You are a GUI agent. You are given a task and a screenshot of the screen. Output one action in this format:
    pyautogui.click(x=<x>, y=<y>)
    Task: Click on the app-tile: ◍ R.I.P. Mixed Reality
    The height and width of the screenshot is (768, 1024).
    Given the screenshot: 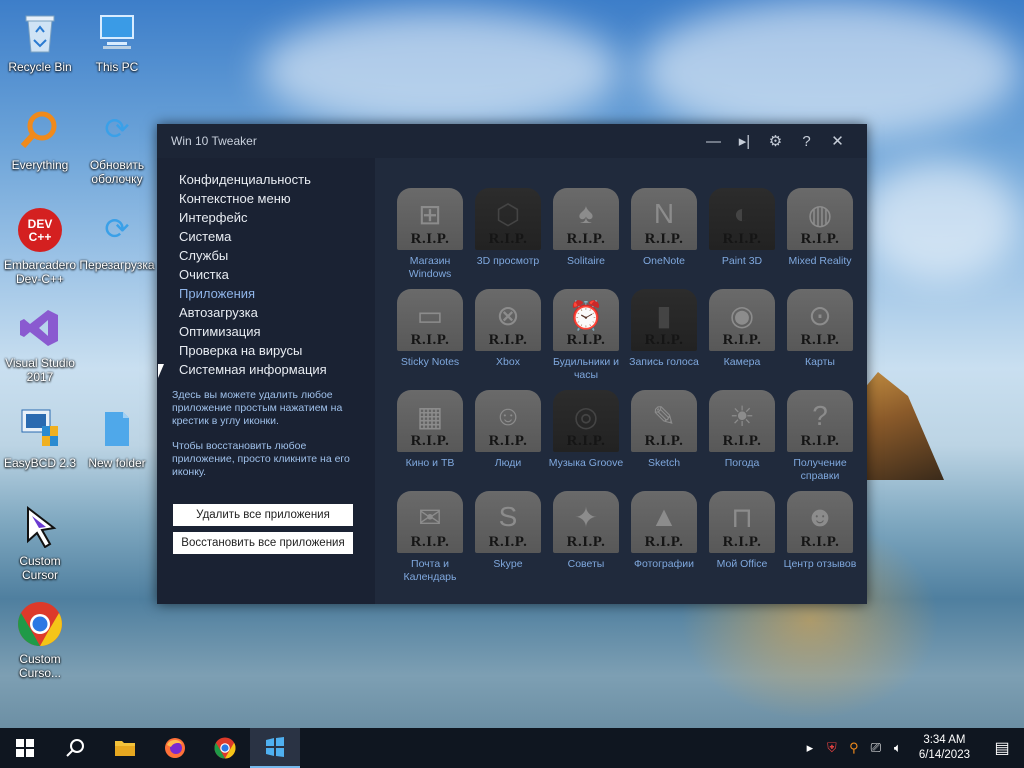 What is the action you would take?
    pyautogui.click(x=820, y=228)
    